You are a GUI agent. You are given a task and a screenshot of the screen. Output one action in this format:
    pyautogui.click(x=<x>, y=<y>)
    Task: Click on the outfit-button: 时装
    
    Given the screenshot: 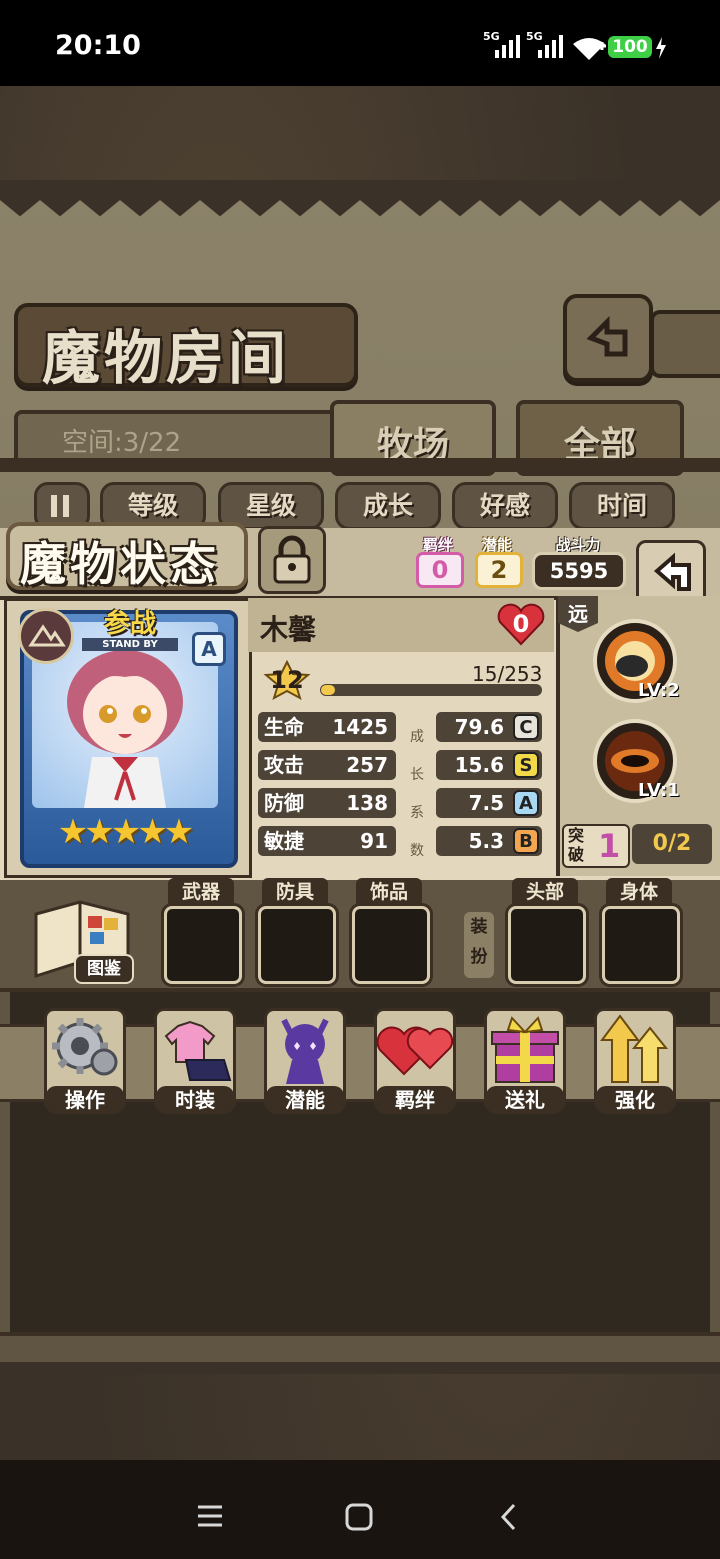 What is the action you would take?
    pyautogui.click(x=195, y=1061)
    